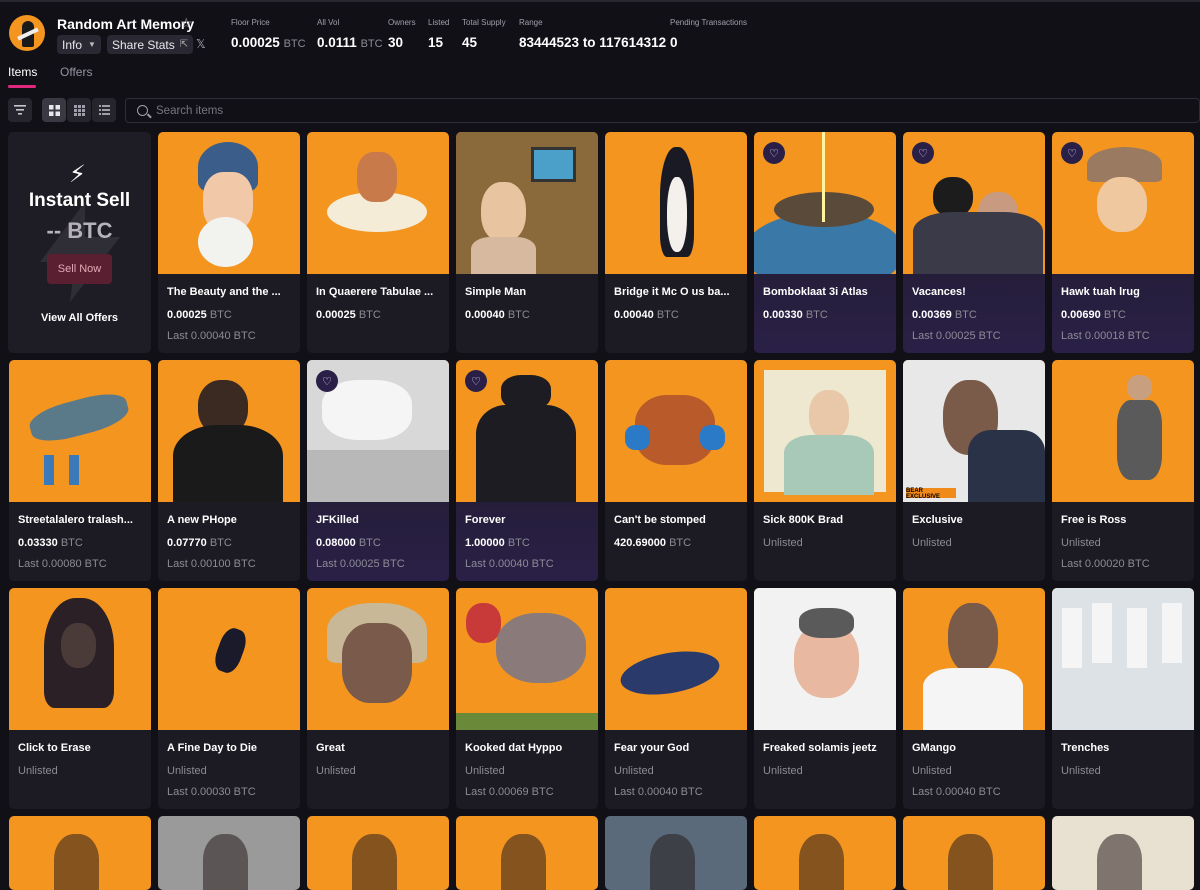 The width and height of the screenshot is (1200, 890). I want to click on item-card: Sick 800K Brad Unlisted, so click(825, 470).